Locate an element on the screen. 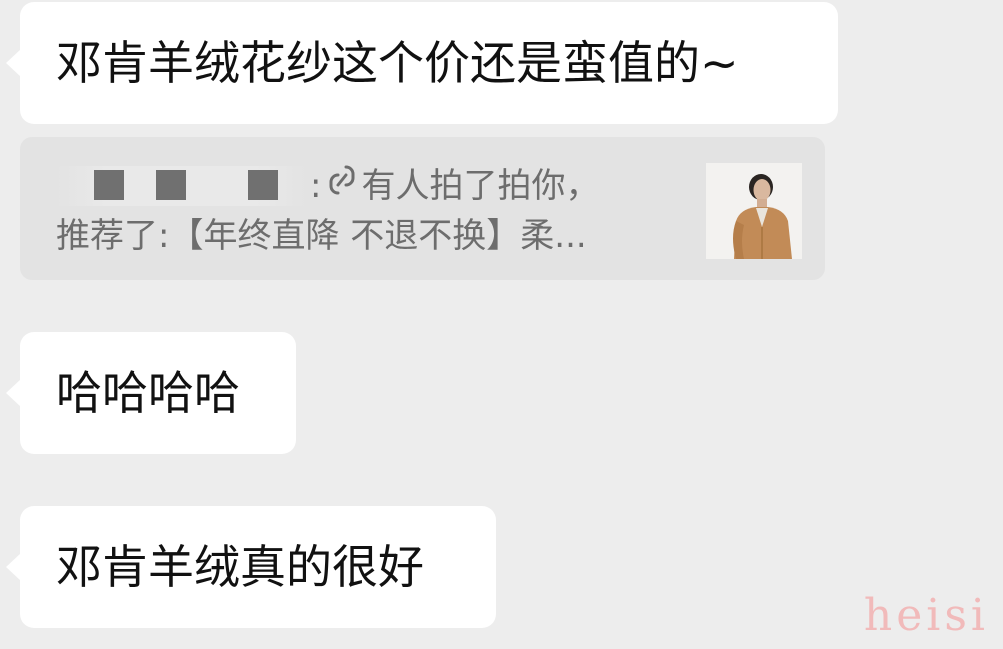 This screenshot has width=1003, height=649. link-icon is located at coordinates (342, 186).